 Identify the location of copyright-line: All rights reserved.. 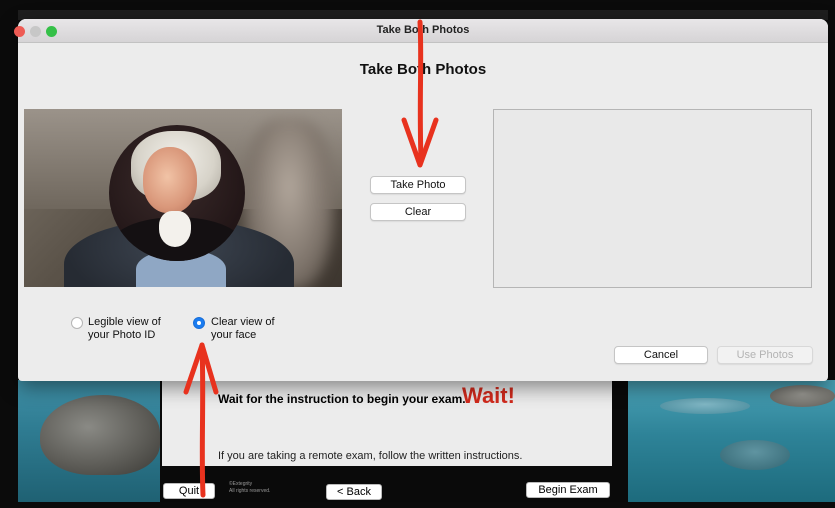
(250, 491).